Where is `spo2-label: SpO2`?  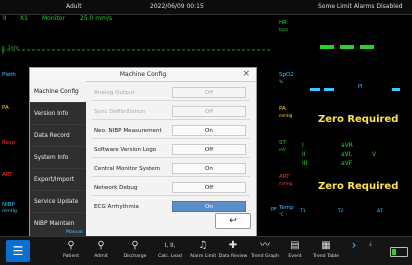
spo2-label: SpO2 is located at coordinates (286, 75).